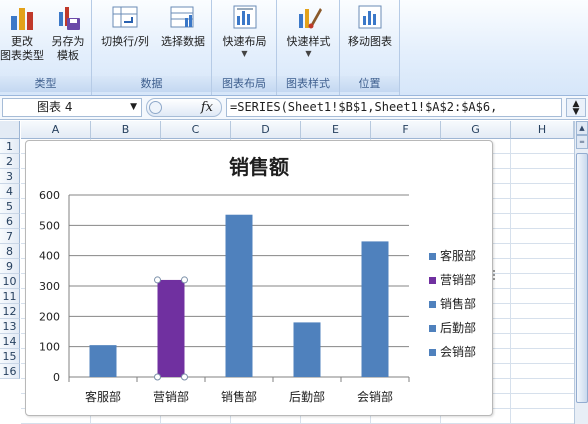  What do you see at coordinates (49, 316) in the screenshot?
I see `y-tick-label: 200` at bounding box center [49, 316].